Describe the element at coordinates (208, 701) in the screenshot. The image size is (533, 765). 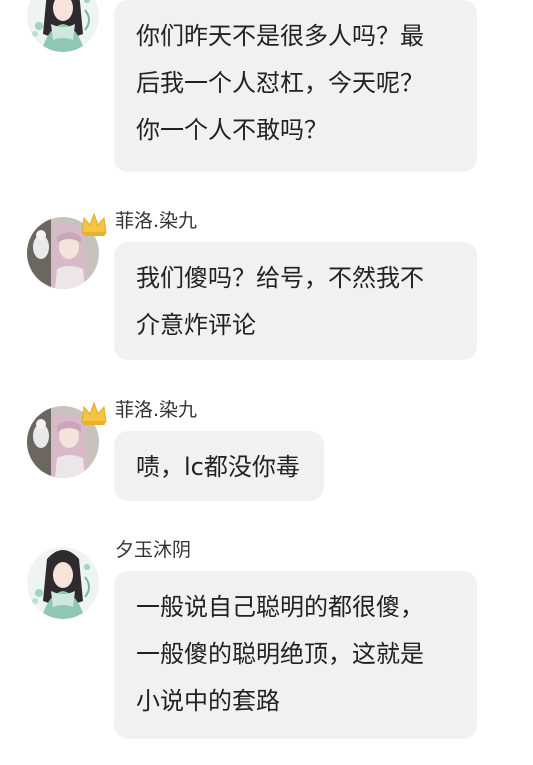
I see `message-text-line: 小说中的套路` at that location.